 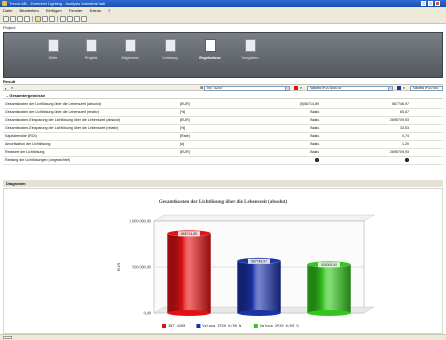 I want to click on goal-icon, so click(x=53, y=45).